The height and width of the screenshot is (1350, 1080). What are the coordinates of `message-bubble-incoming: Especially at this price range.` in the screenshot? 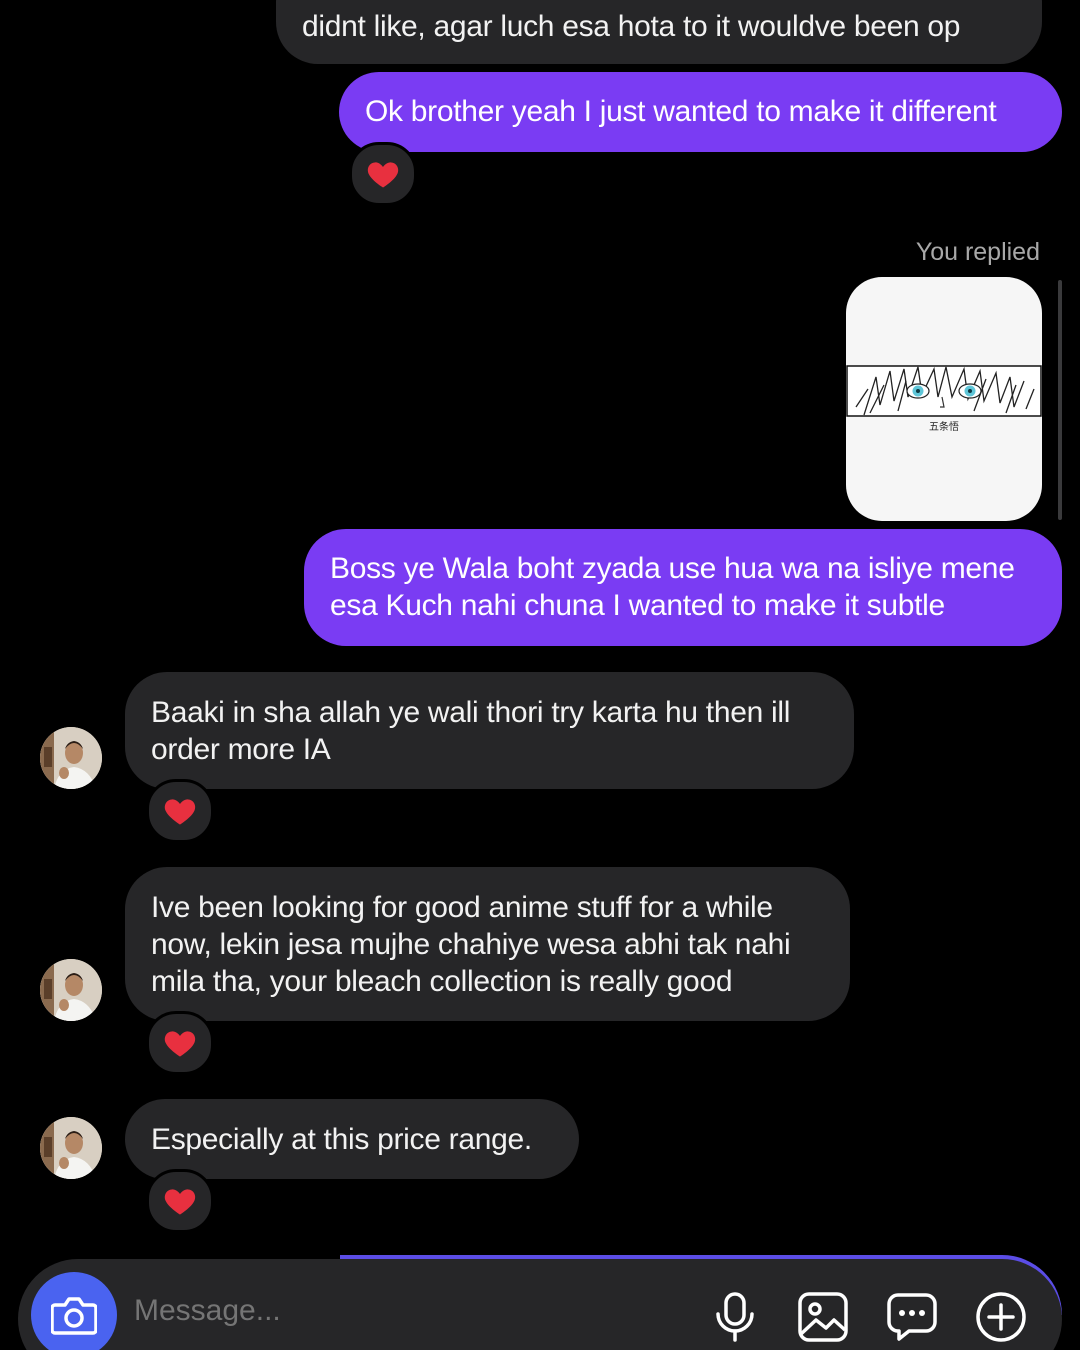 It's located at (352, 1139).